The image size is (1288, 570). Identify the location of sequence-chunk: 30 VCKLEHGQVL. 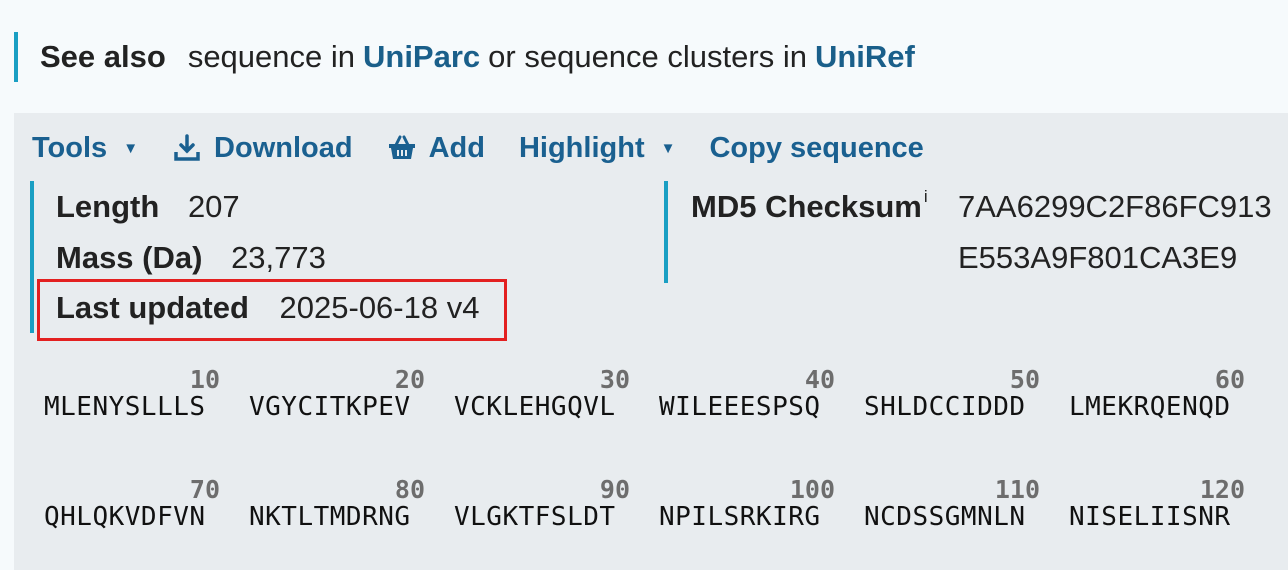
(542, 393).